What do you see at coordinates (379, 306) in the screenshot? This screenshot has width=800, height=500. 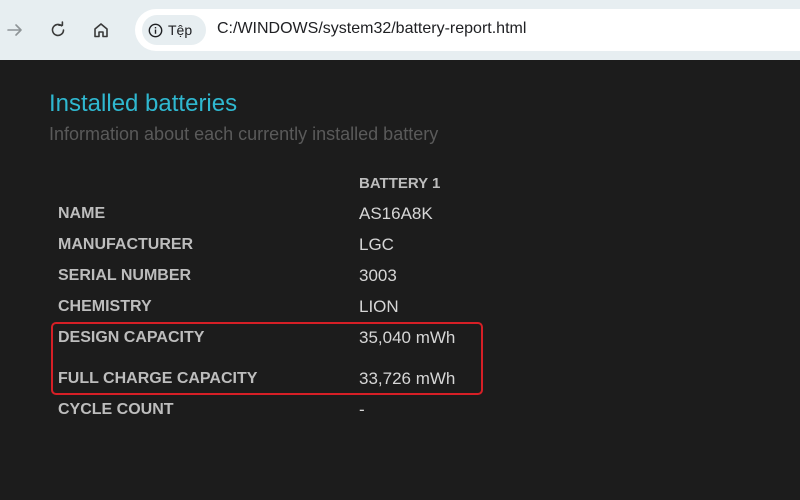 I see `row-value-chemistry: LION` at bounding box center [379, 306].